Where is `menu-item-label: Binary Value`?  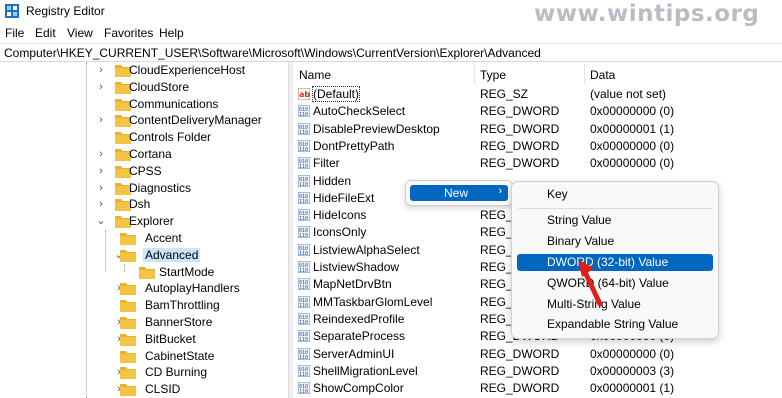 menu-item-label: Binary Value is located at coordinates (581, 241).